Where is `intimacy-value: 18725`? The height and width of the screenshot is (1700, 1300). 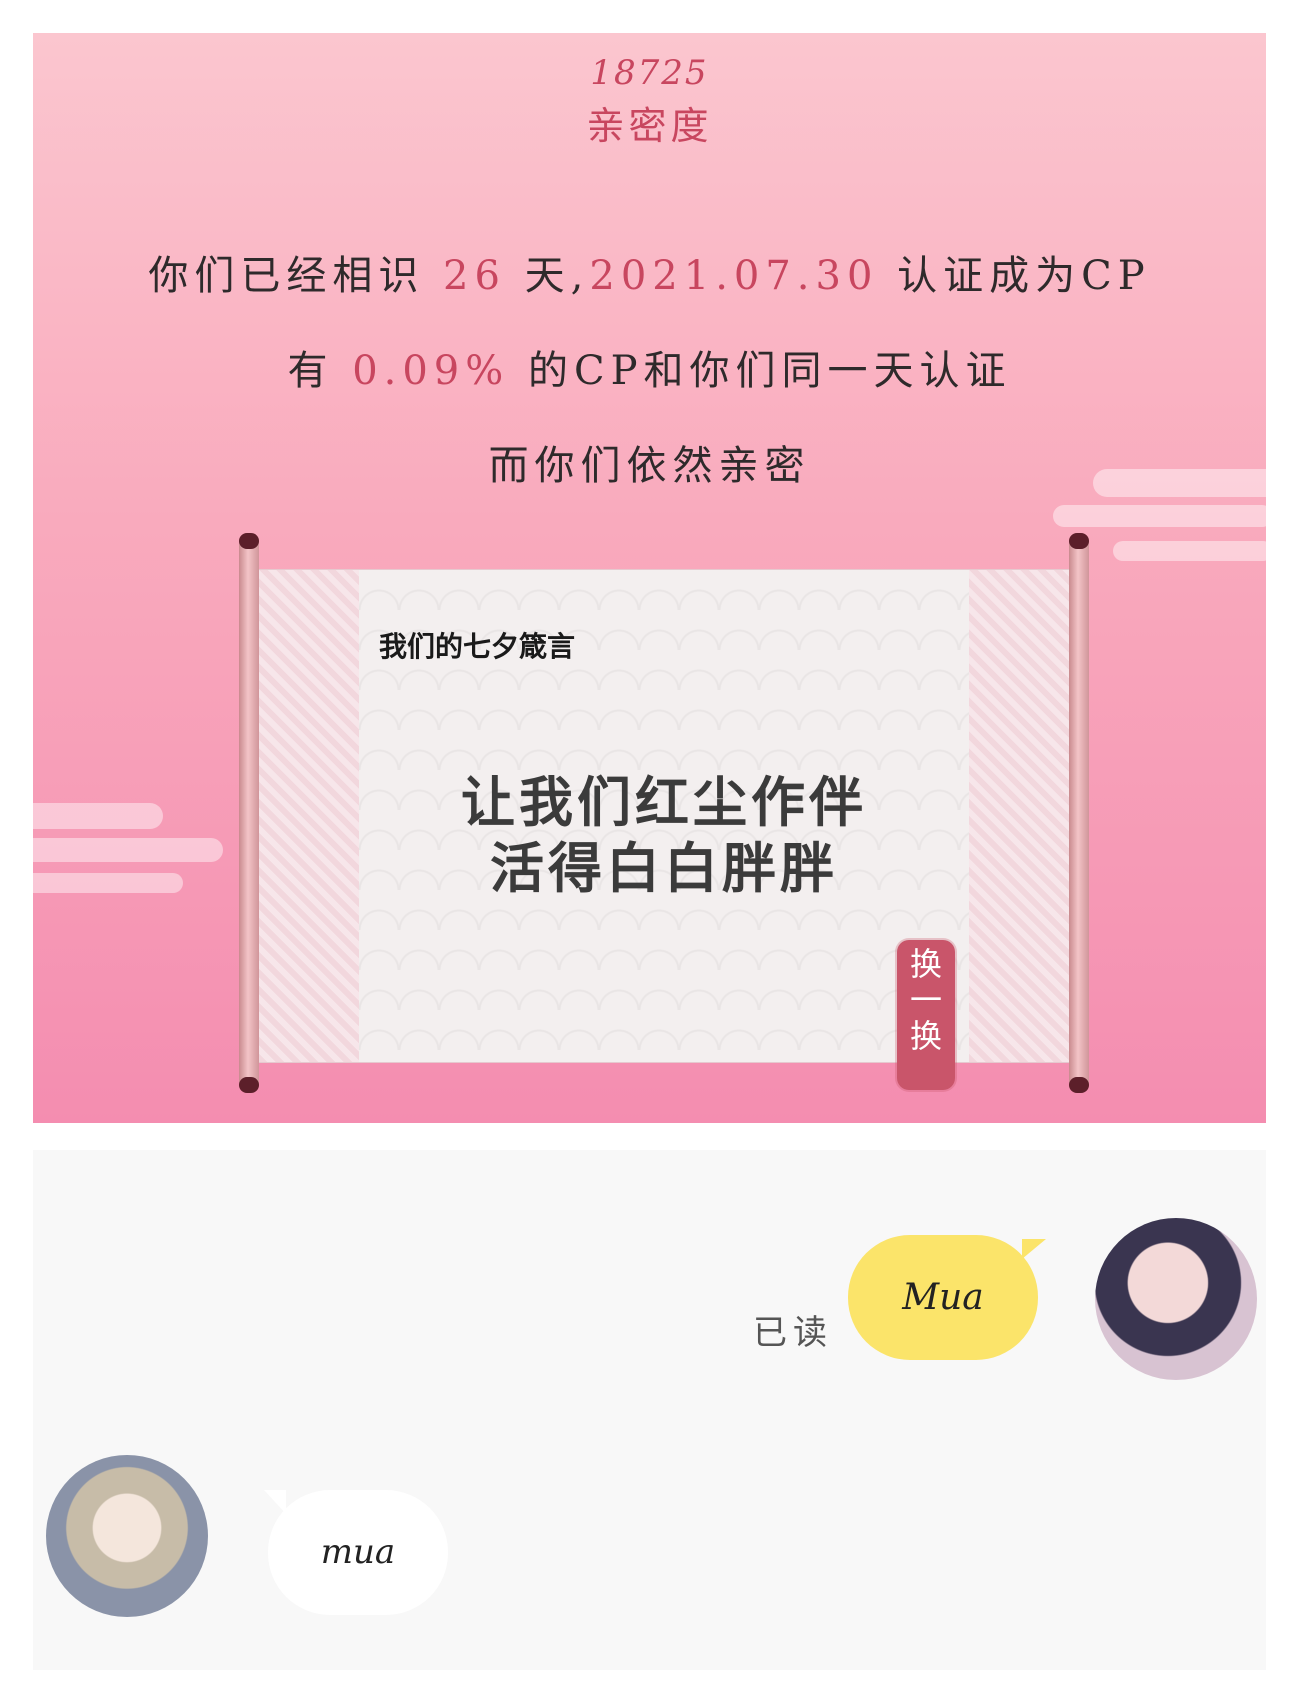 intimacy-value: 18725 is located at coordinates (649, 73).